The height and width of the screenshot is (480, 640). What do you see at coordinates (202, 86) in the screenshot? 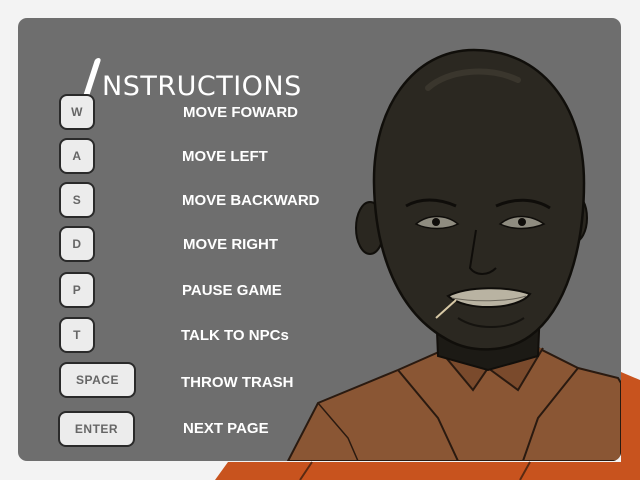
I see `title-text: NSTRUCTIONS` at bounding box center [202, 86].